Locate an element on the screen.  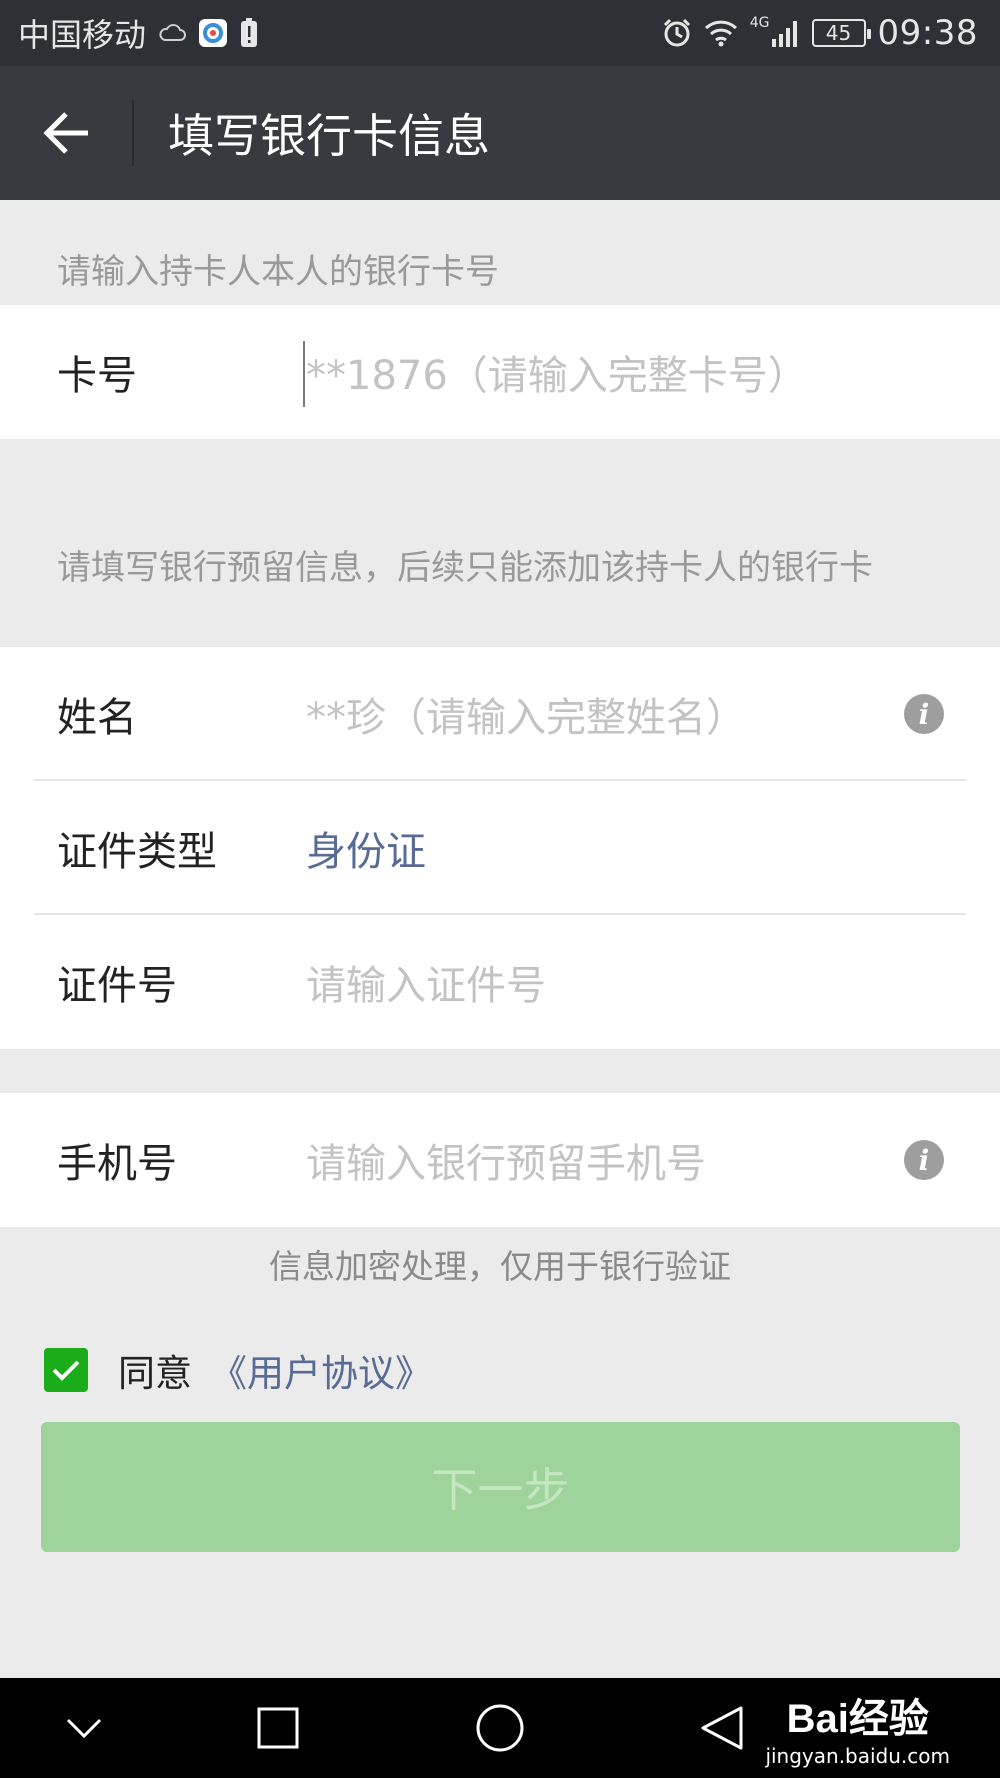
id-type-selector: 身份证 is located at coordinates (366, 848).